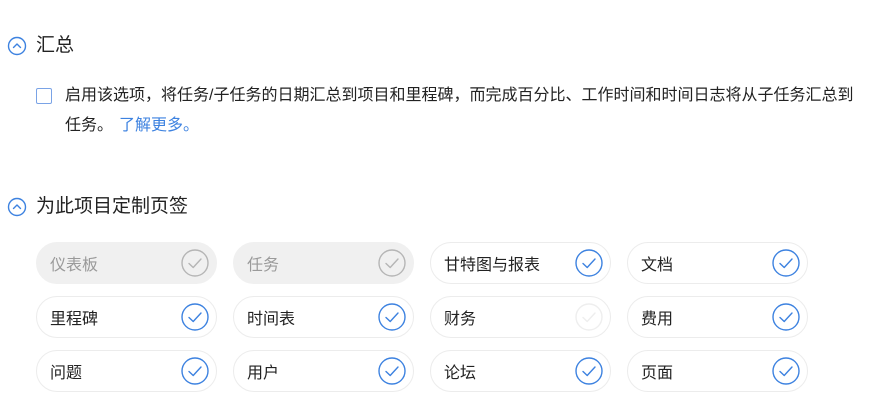 Image resolution: width=894 pixels, height=408 pixels. I want to click on tab-toggle: 财务, so click(520, 317).